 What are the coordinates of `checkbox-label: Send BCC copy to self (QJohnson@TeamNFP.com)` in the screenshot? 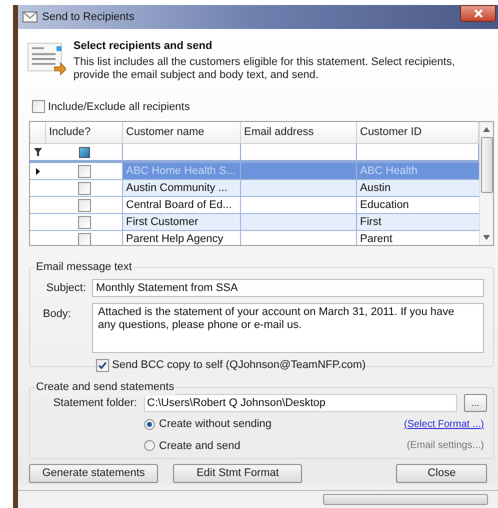 It's located at (239, 365).